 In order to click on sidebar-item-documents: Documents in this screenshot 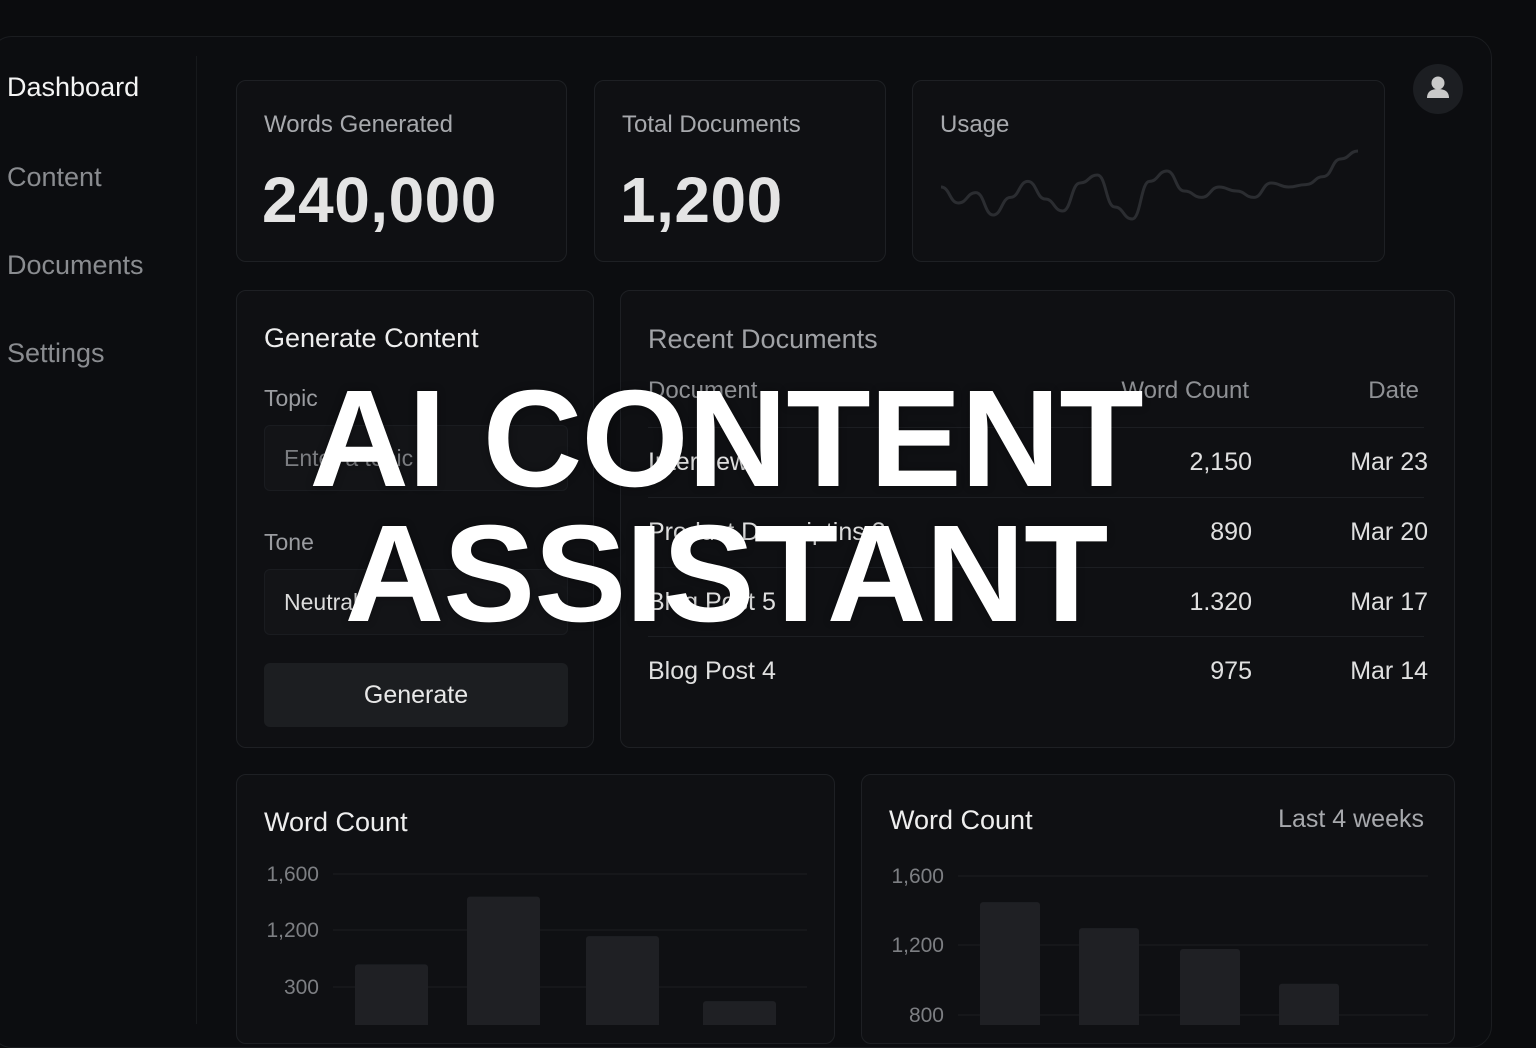, I will do `click(75, 265)`.